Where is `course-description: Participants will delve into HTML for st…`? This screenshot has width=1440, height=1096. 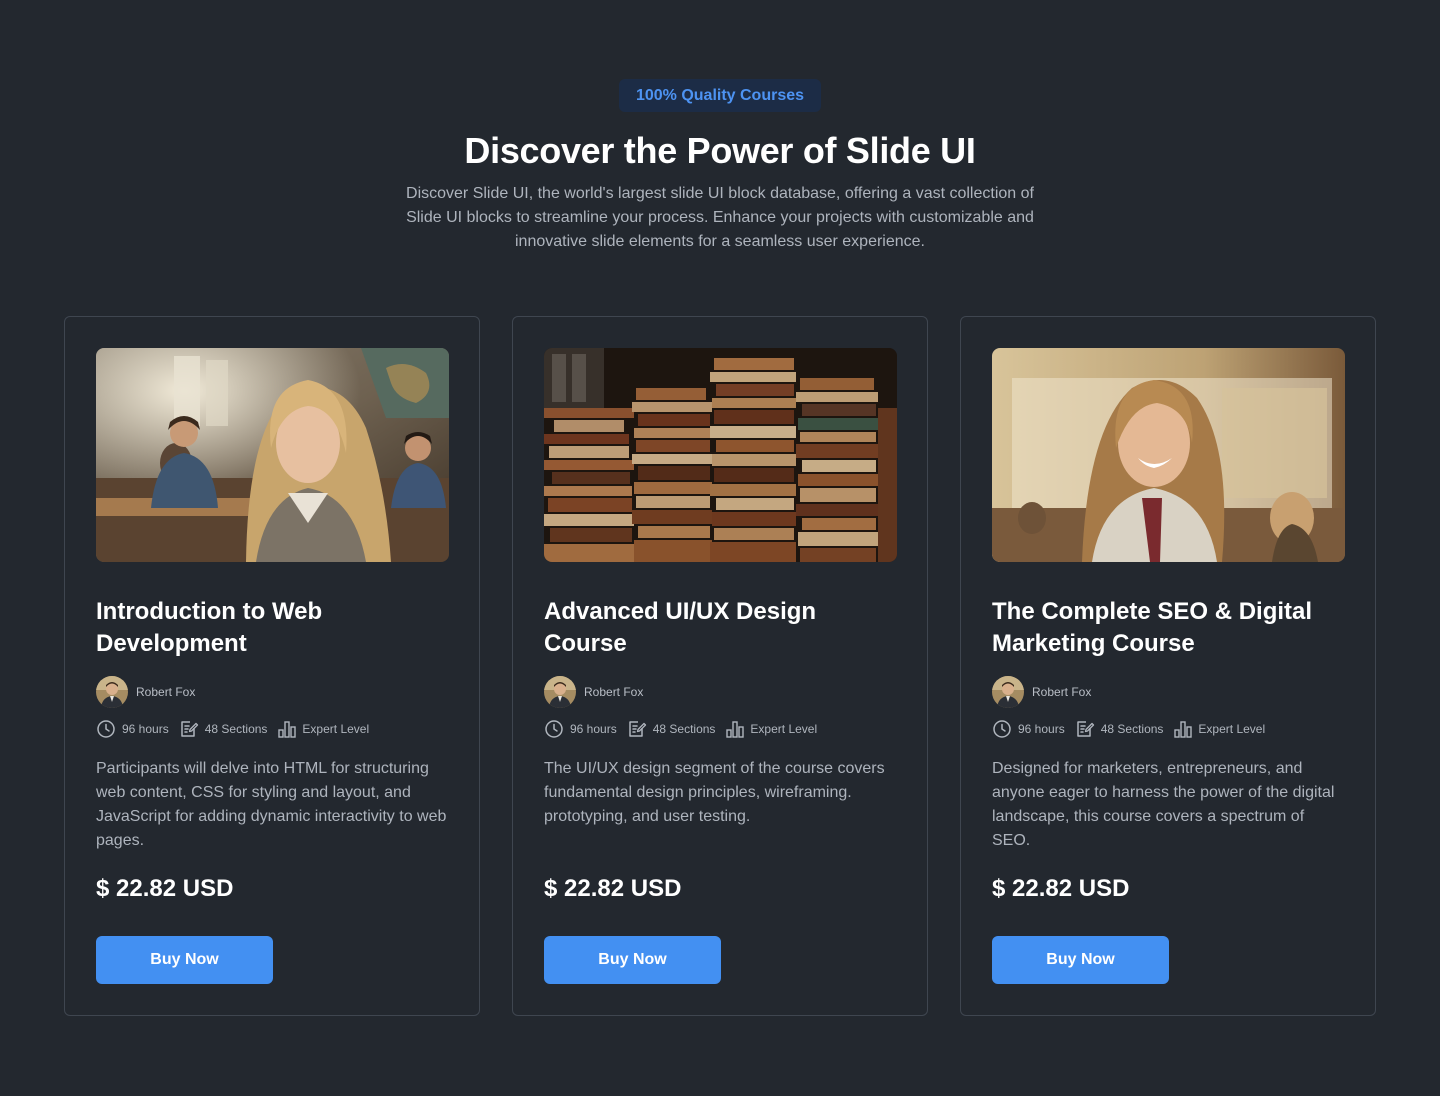 course-description: Participants will delve into HTML for st… is located at coordinates (271, 804).